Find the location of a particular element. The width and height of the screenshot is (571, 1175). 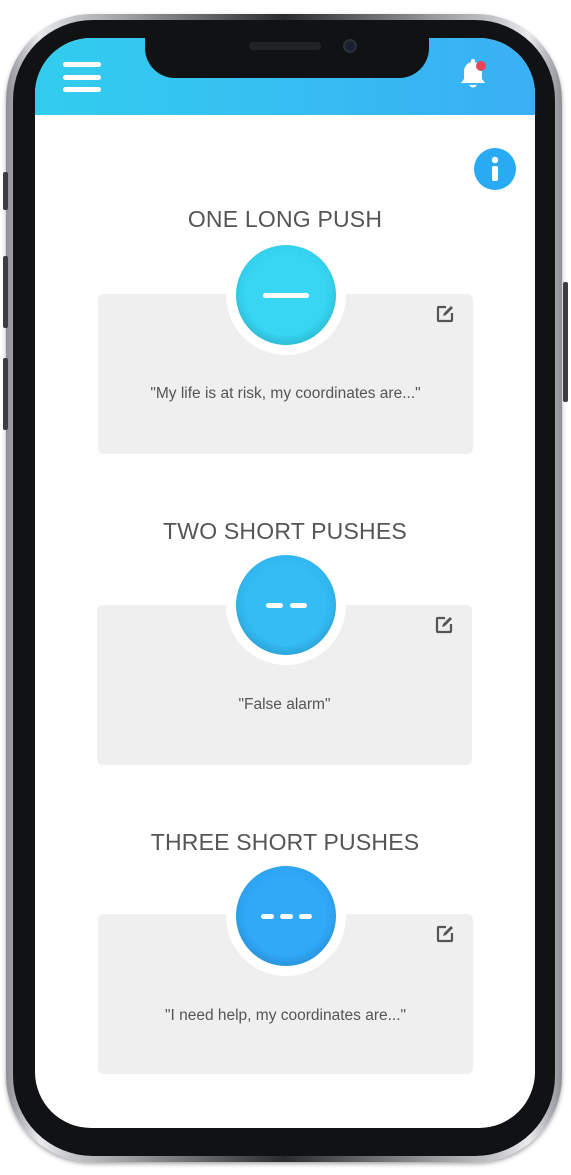

phone-side-button-power is located at coordinates (565, 342).